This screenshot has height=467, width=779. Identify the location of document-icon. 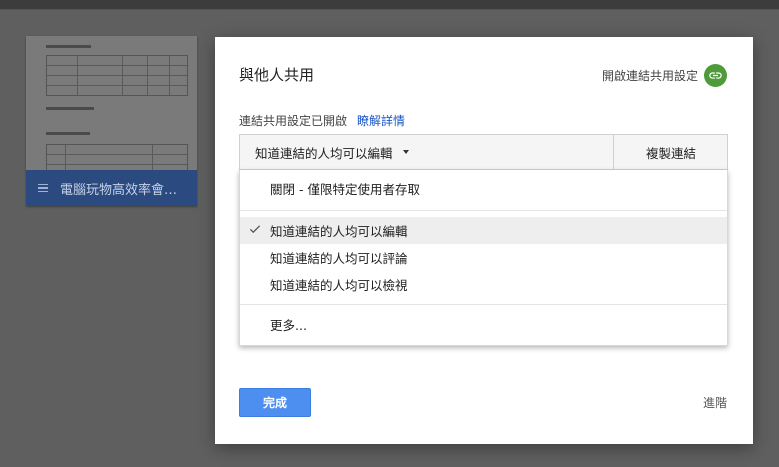
(43, 188).